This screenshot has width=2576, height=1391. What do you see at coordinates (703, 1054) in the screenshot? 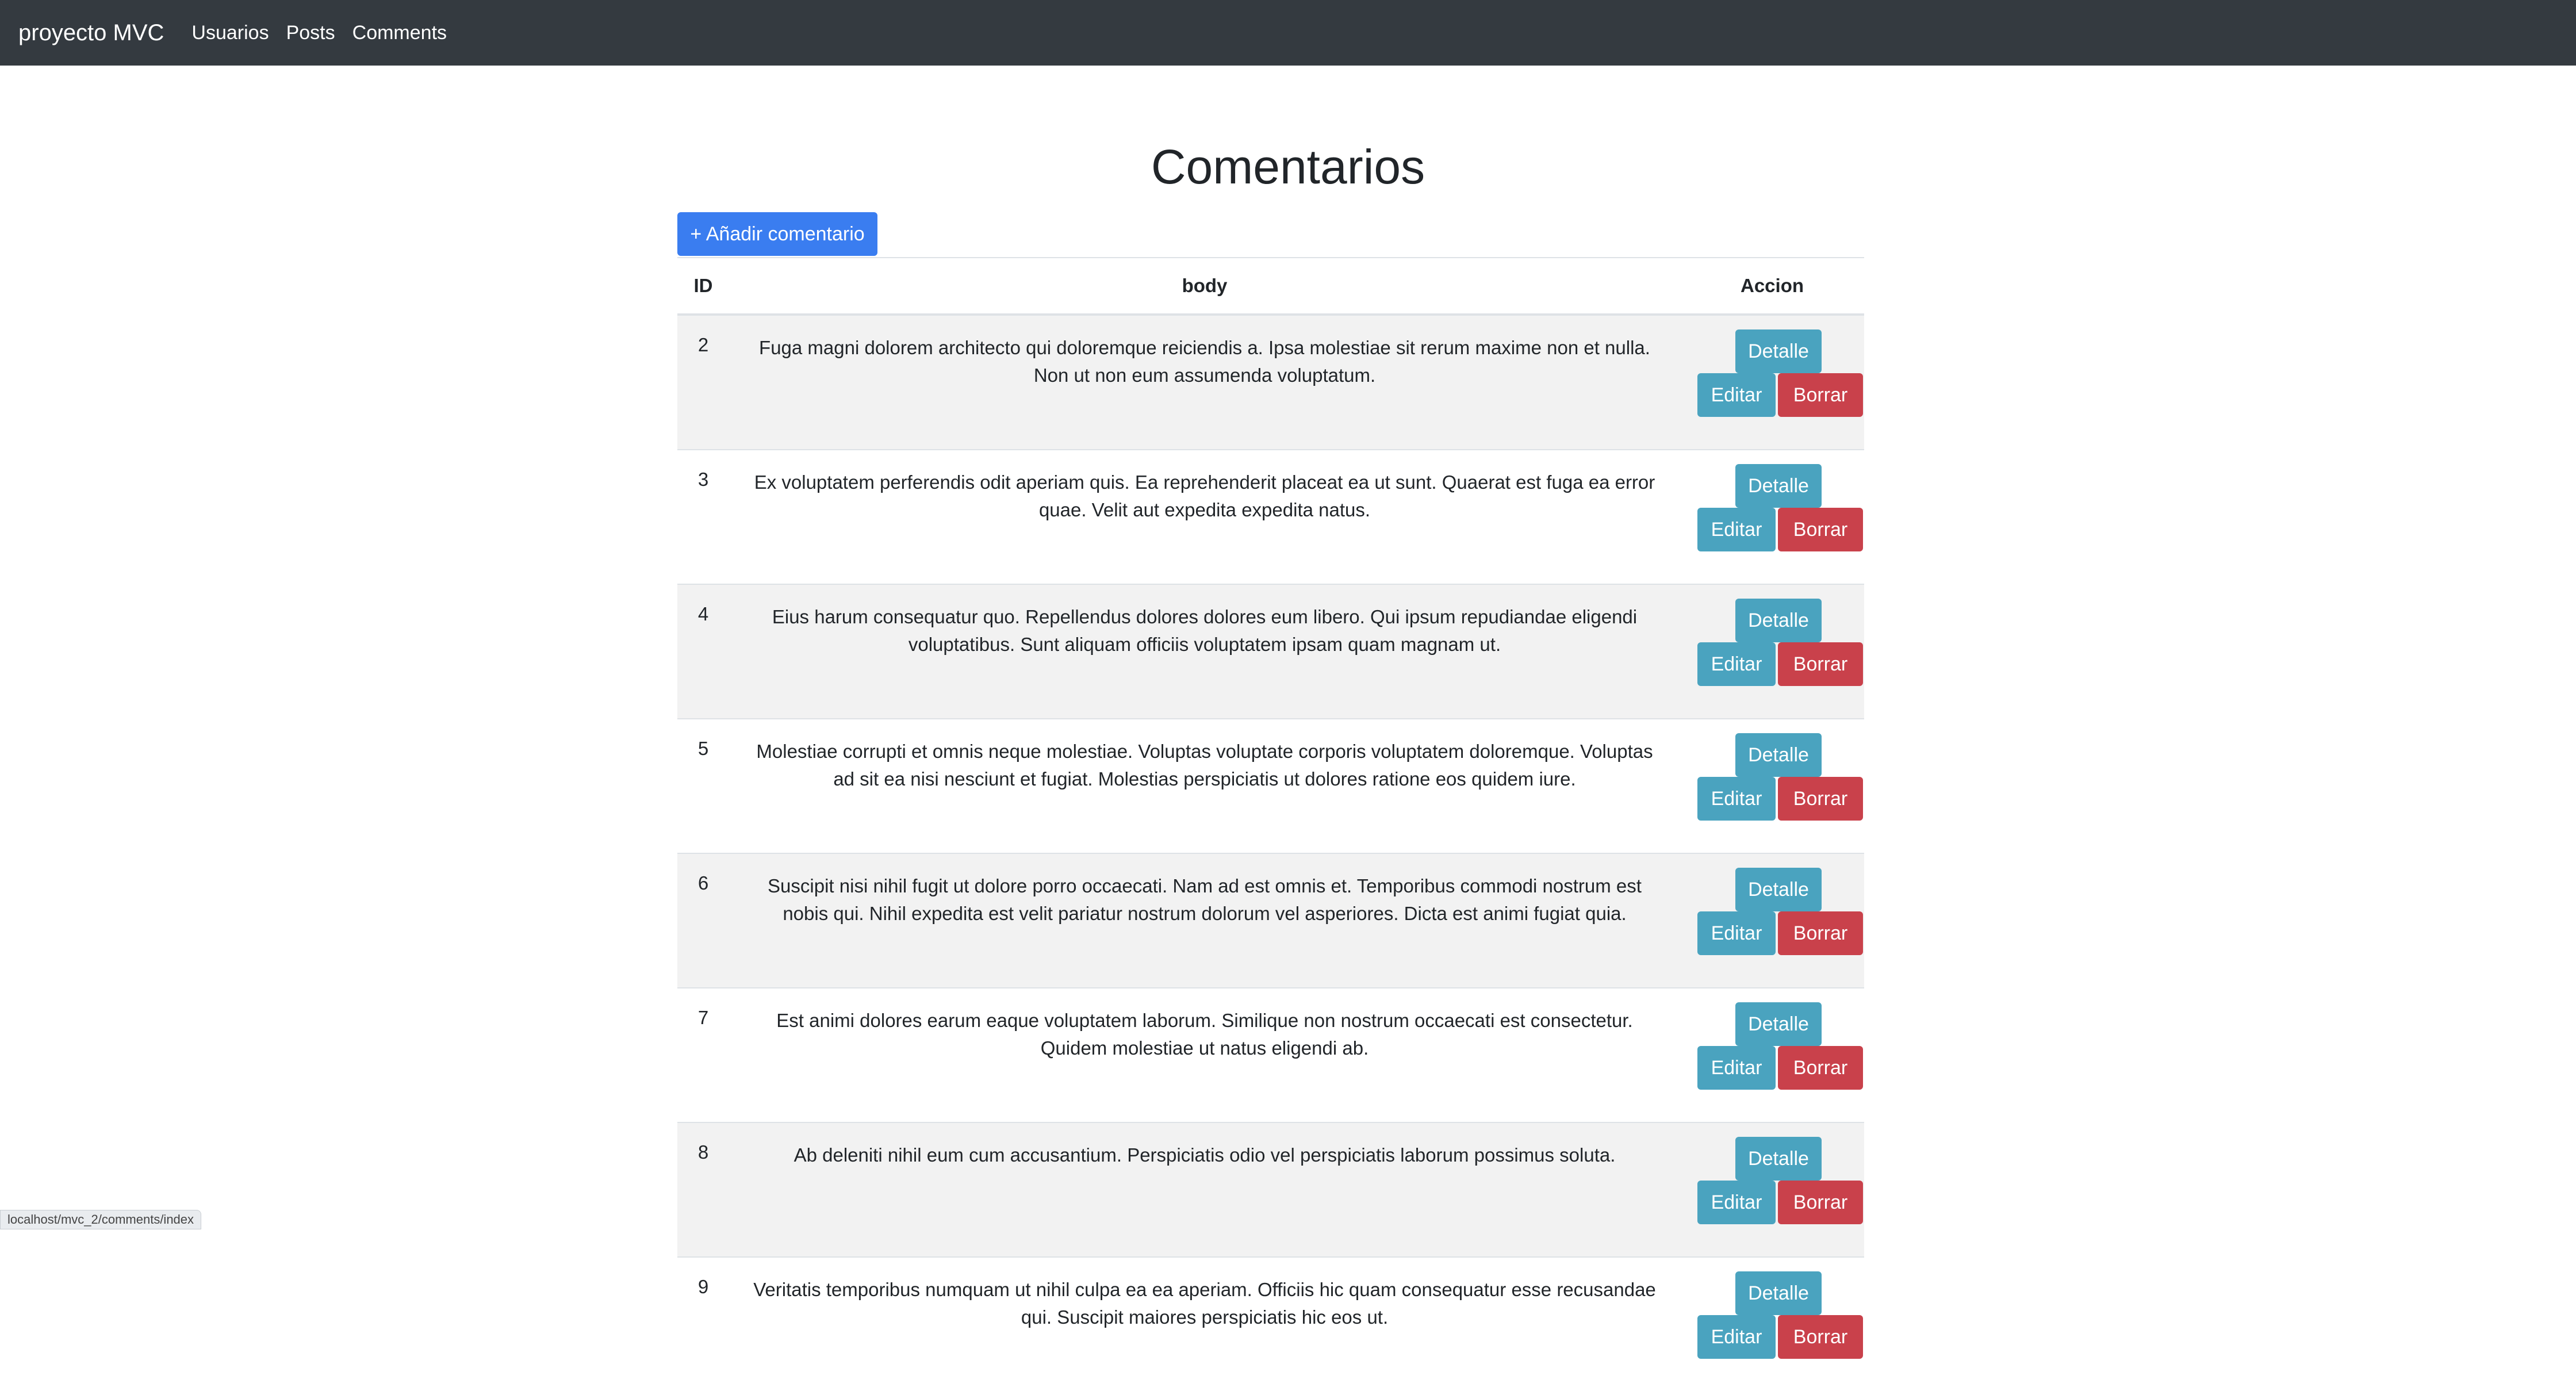
I see `row-id: 7` at bounding box center [703, 1054].